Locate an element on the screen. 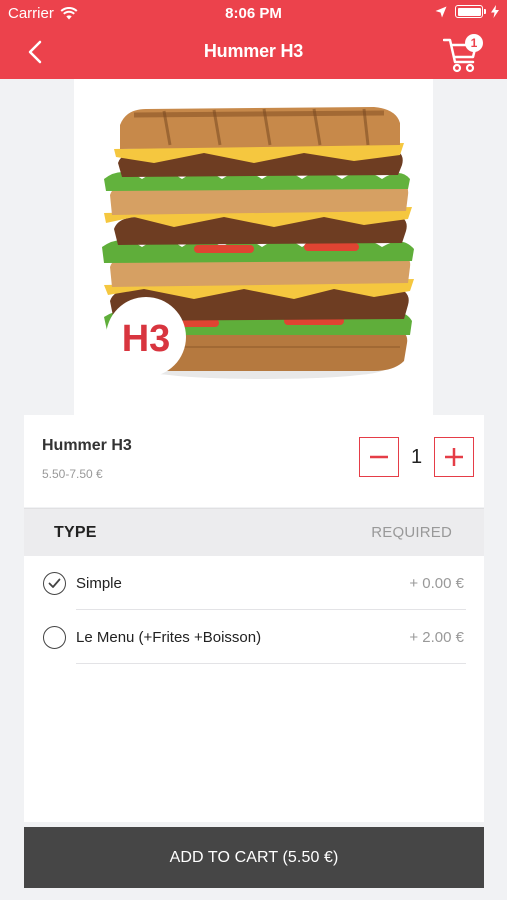 Image resolution: width=507 pixels, height=900 pixels. decrease-quantity-button is located at coordinates (379, 457).